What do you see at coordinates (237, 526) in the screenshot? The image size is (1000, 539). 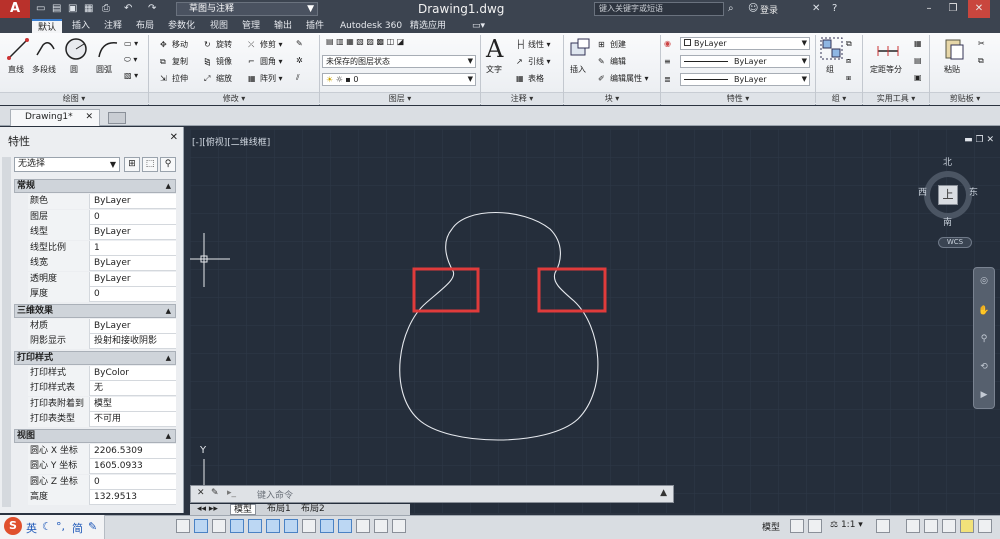 I see `polar-icon` at bounding box center [237, 526].